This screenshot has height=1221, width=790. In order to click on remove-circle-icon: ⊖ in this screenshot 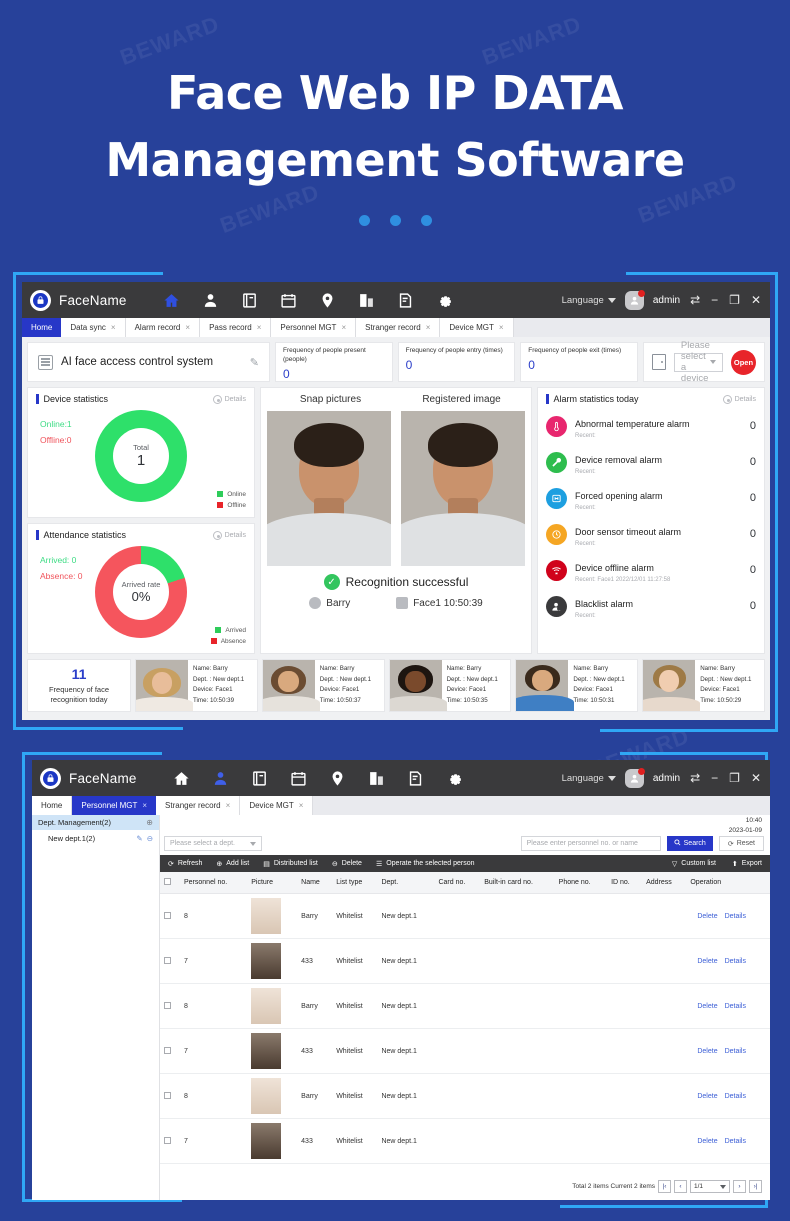, I will do `click(150, 838)`.